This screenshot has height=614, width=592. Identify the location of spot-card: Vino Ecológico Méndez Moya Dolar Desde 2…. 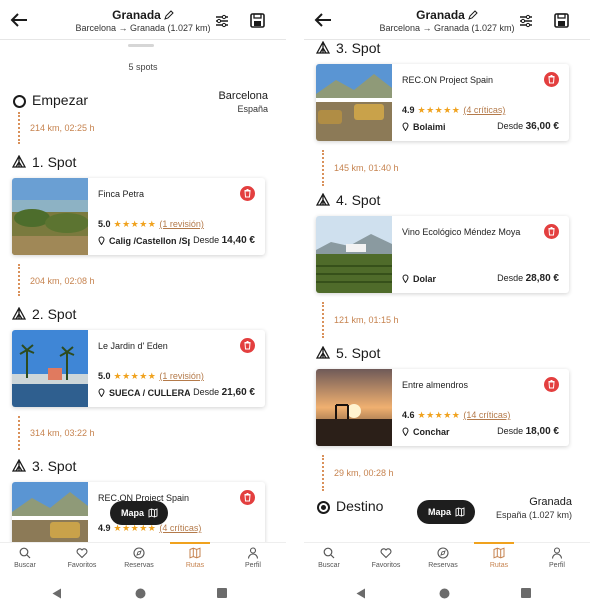
(442, 254).